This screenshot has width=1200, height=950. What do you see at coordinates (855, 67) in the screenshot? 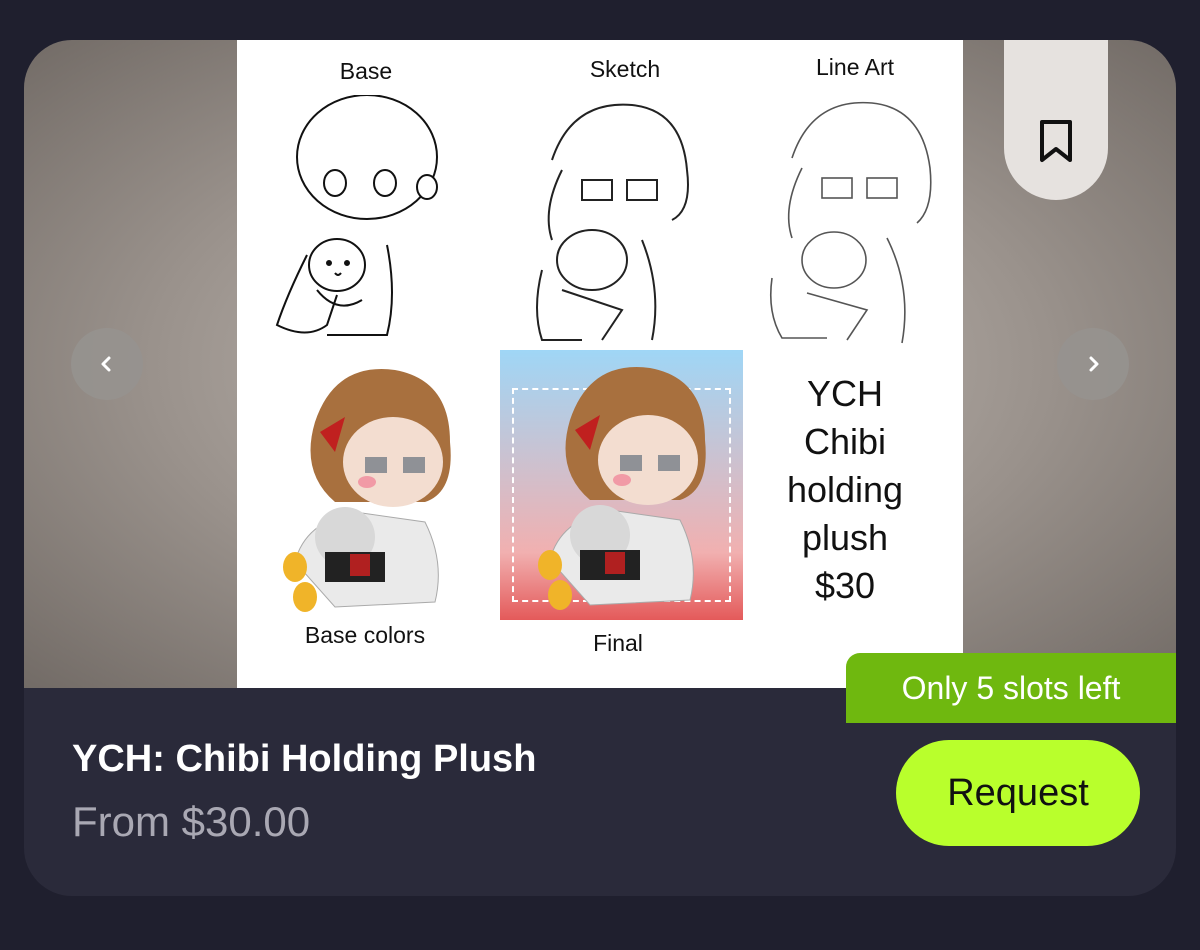
I see `label-line-art: Line Art` at bounding box center [855, 67].